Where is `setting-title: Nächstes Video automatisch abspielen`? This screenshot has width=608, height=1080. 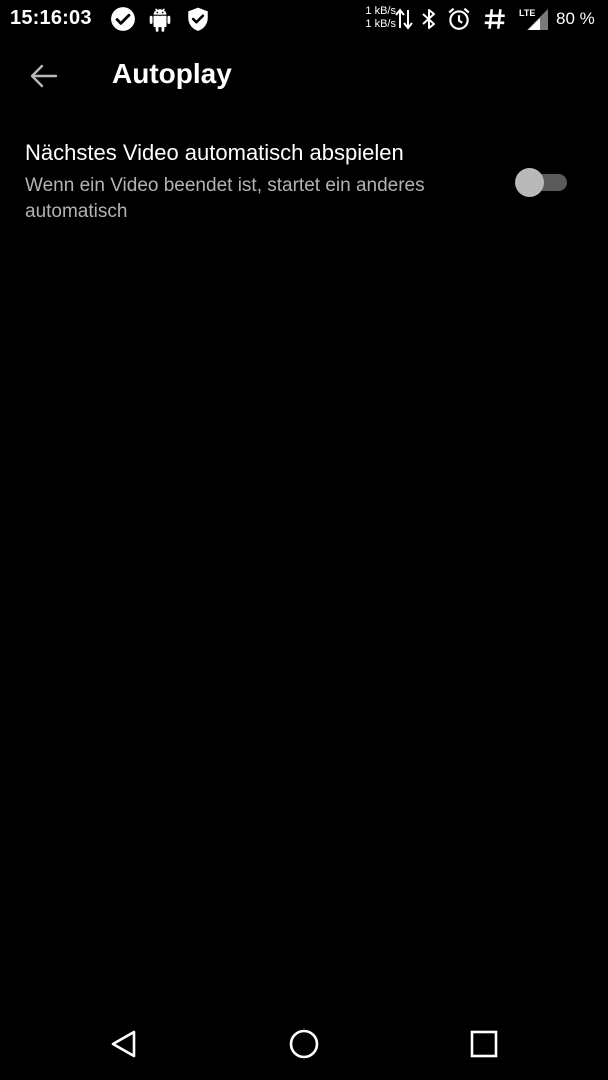
setting-title: Nächstes Video automatisch abspielen is located at coordinates (214, 152).